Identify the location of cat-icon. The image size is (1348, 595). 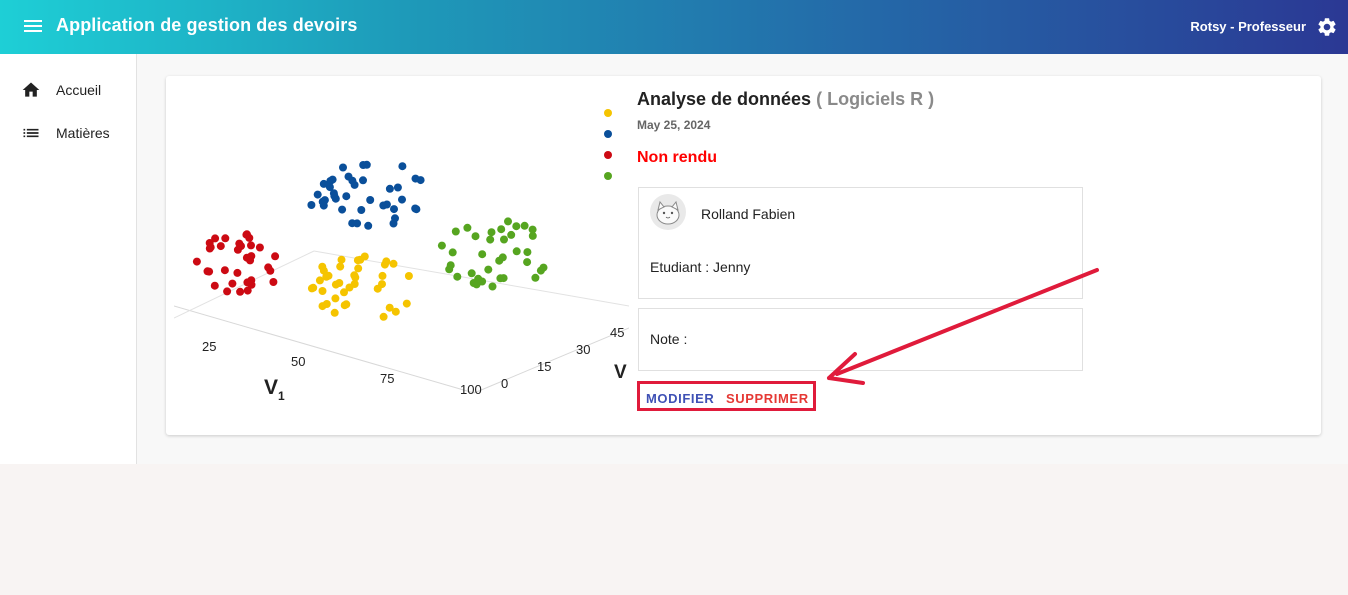
(668, 212).